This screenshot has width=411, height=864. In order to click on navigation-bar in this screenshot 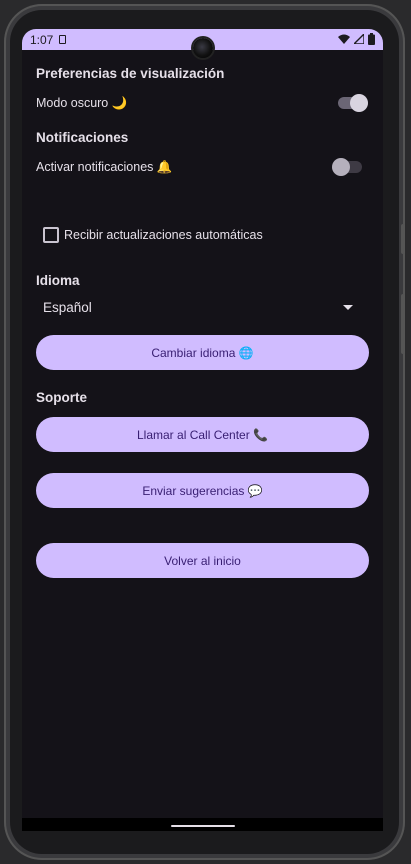, I will do `click(202, 824)`.